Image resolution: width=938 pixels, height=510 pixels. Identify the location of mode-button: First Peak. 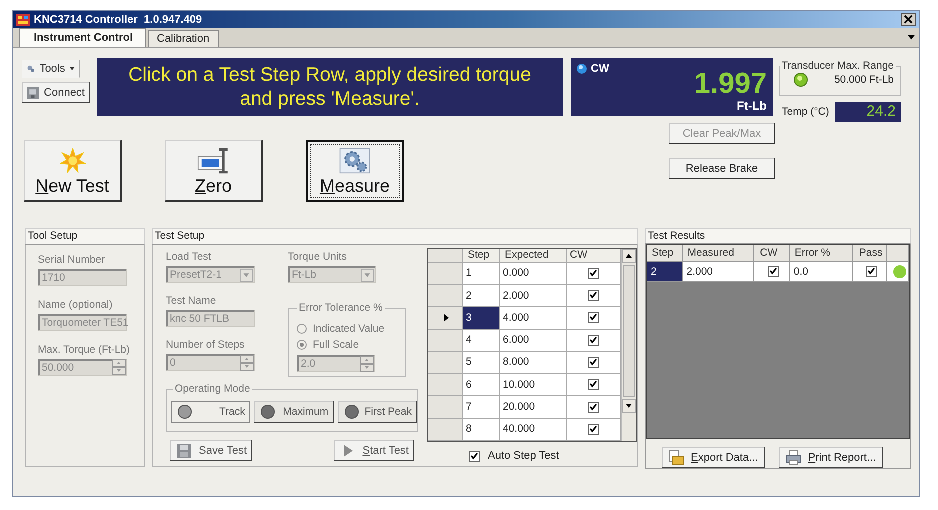
(377, 412).